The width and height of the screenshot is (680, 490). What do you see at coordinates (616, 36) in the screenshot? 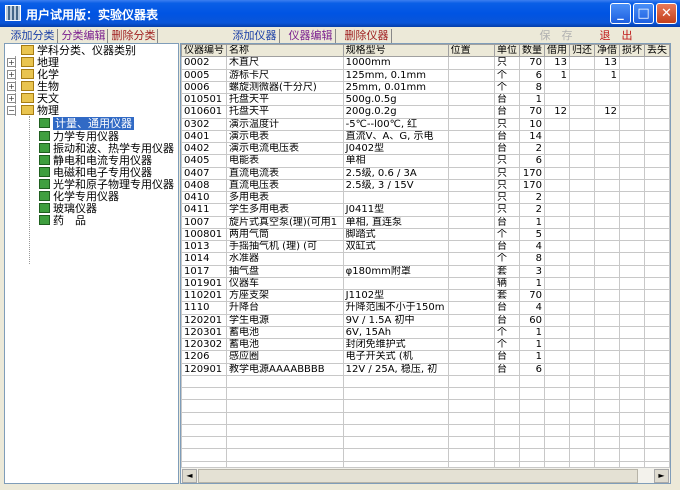
I see `exit-button: 退 出` at bounding box center [616, 36].